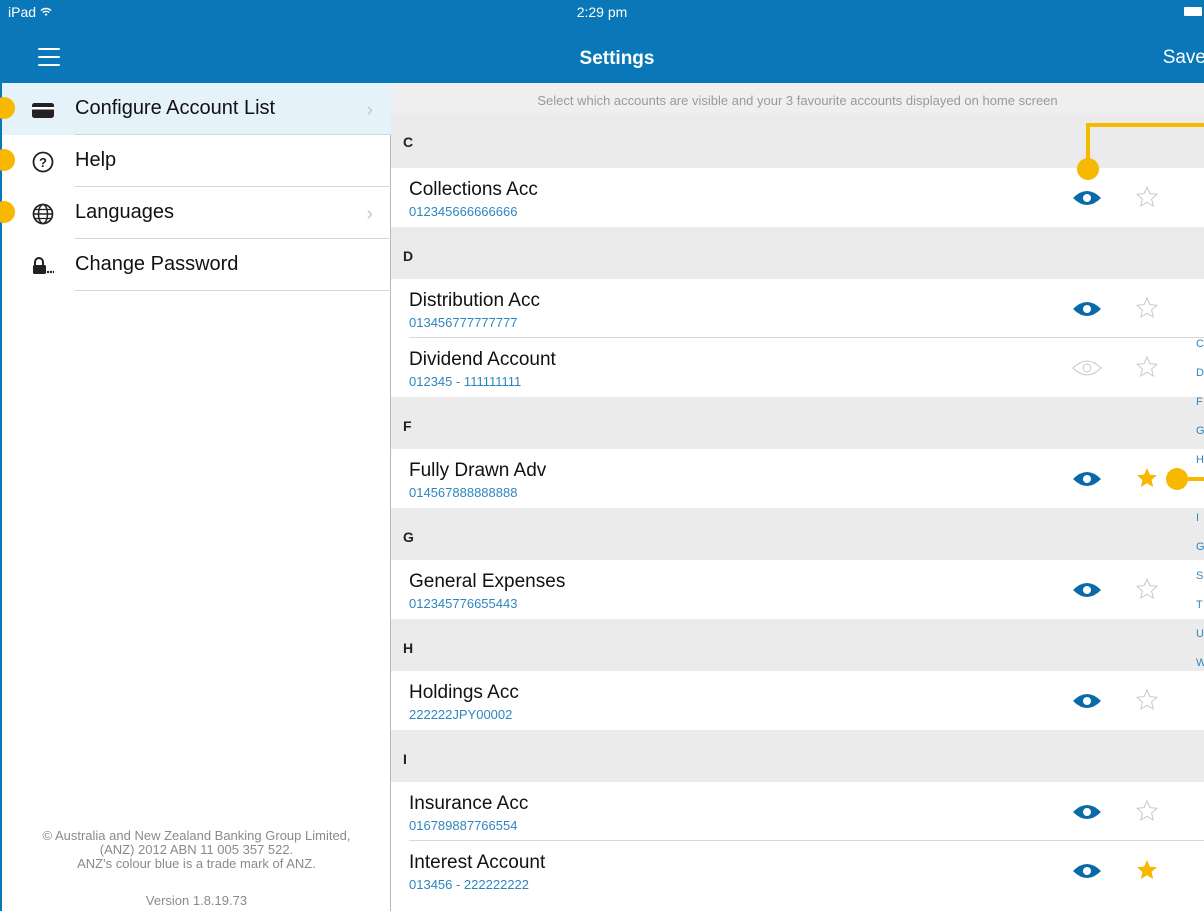 This screenshot has height=911, width=1204. I want to click on menu-item-languages: Languages ›, so click(195, 213).